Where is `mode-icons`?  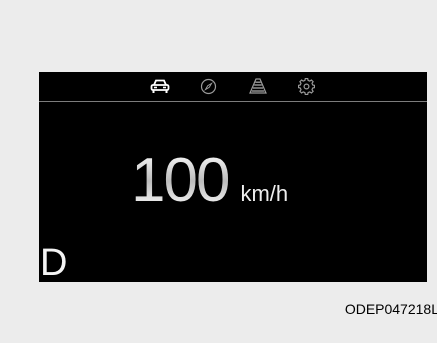
mode-icons is located at coordinates (233, 86).